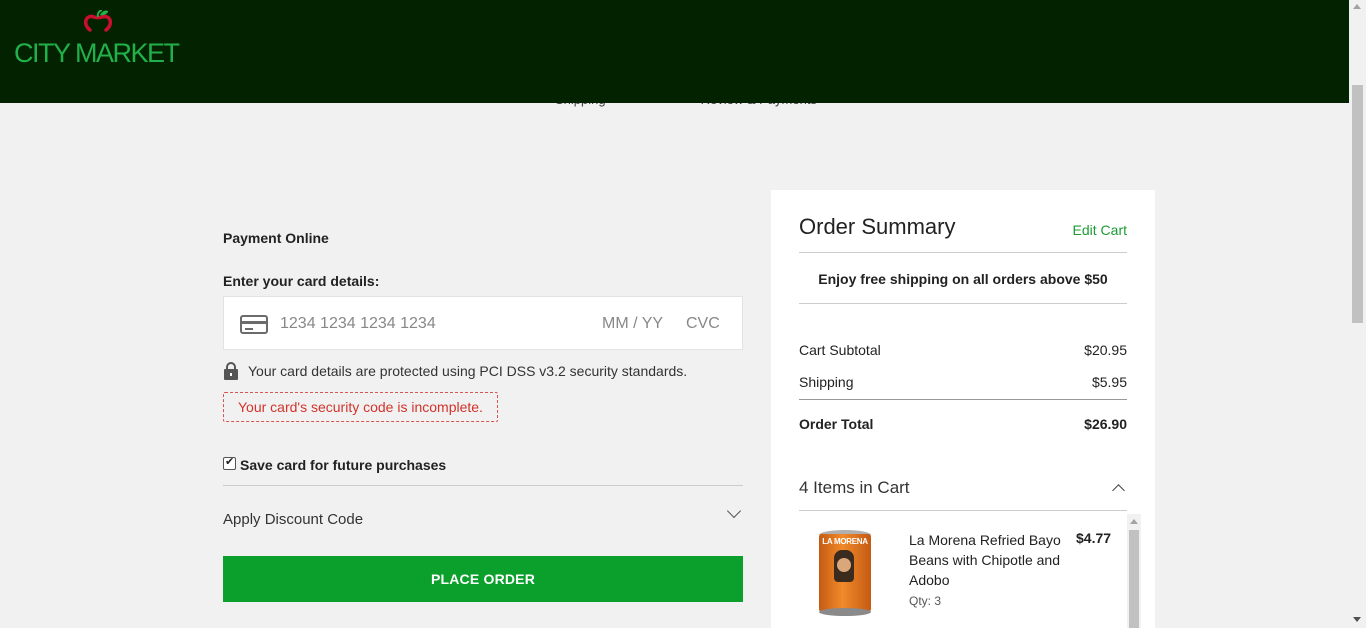 The width and height of the screenshot is (1366, 628). I want to click on save-card-label: Save card for future purchases, so click(343, 465).